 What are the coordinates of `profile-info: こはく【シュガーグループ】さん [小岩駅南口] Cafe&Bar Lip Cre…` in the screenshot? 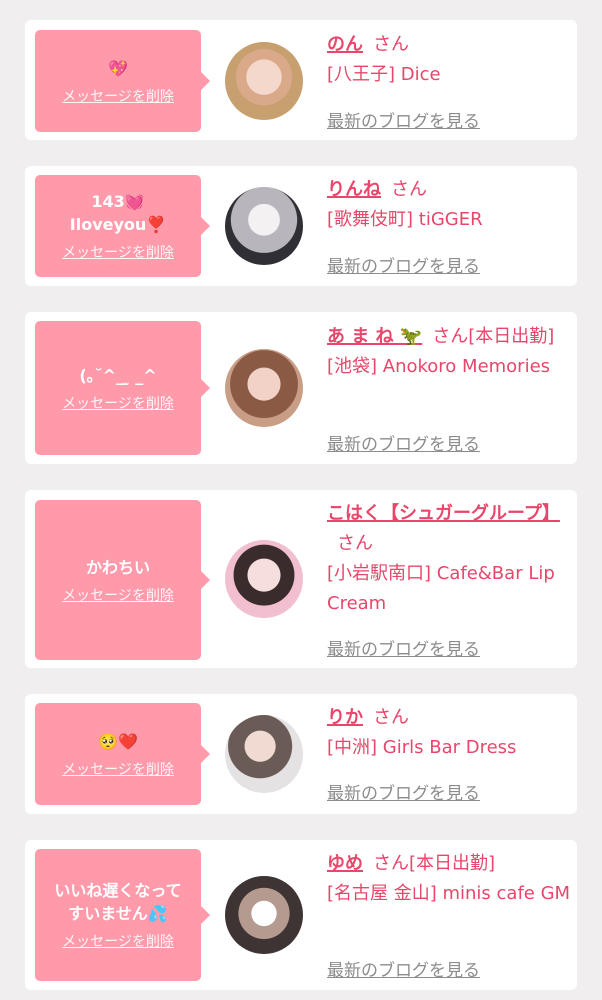 It's located at (449, 559).